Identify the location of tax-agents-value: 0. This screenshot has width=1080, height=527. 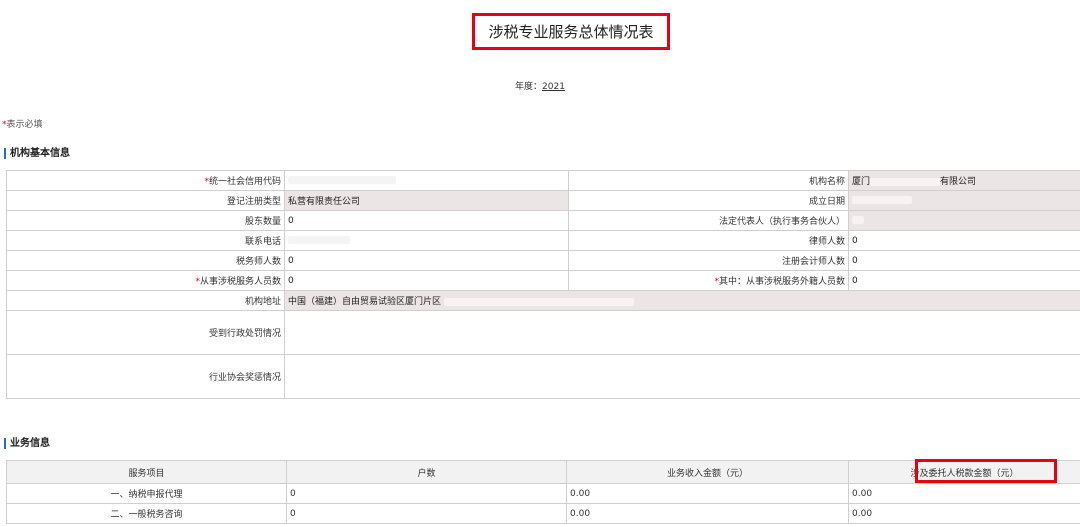
(426, 260).